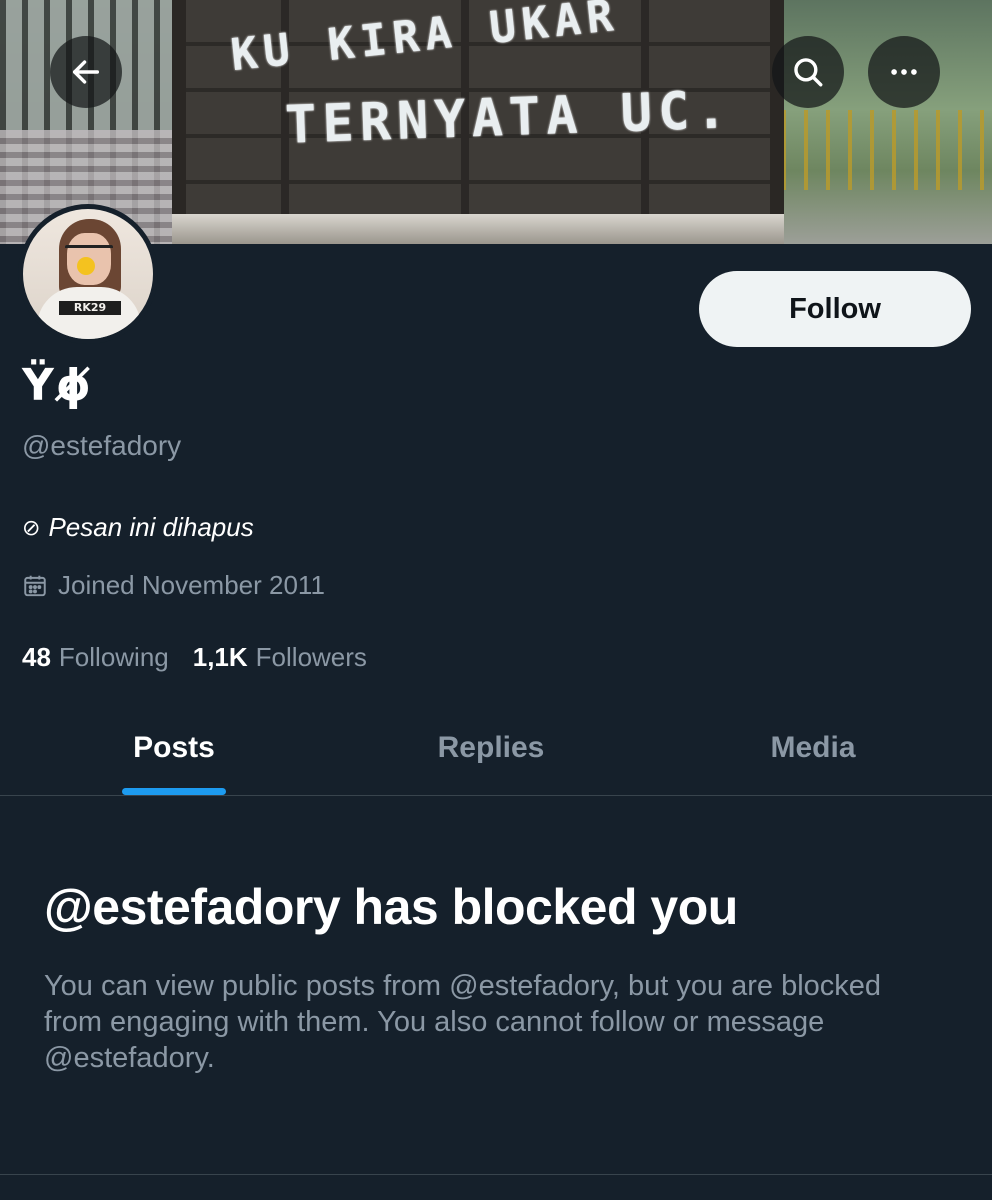 This screenshot has height=1200, width=992. What do you see at coordinates (35, 585) in the screenshot?
I see `calendar-icon` at bounding box center [35, 585].